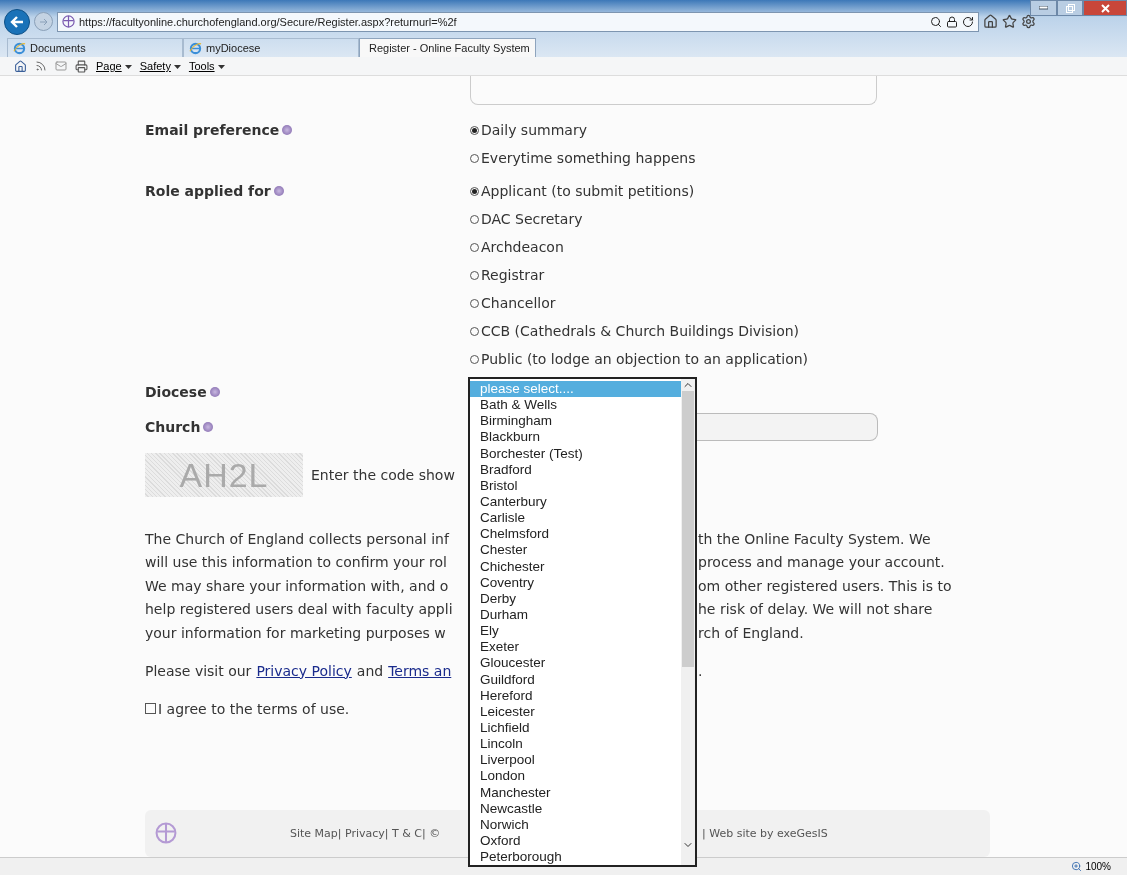 Image resolution: width=1127 pixels, height=875 pixels. Describe the element at coordinates (1098, 866) in the screenshot. I see `zoom-level: 100%` at that location.